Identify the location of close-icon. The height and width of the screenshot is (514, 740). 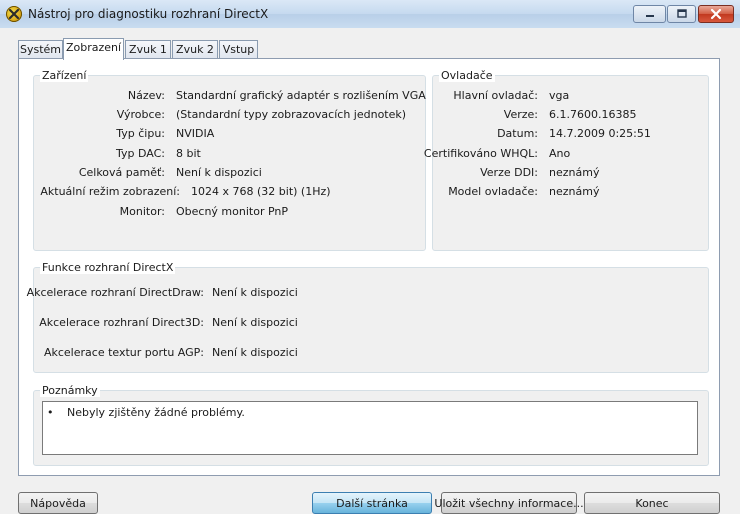
(716, 14).